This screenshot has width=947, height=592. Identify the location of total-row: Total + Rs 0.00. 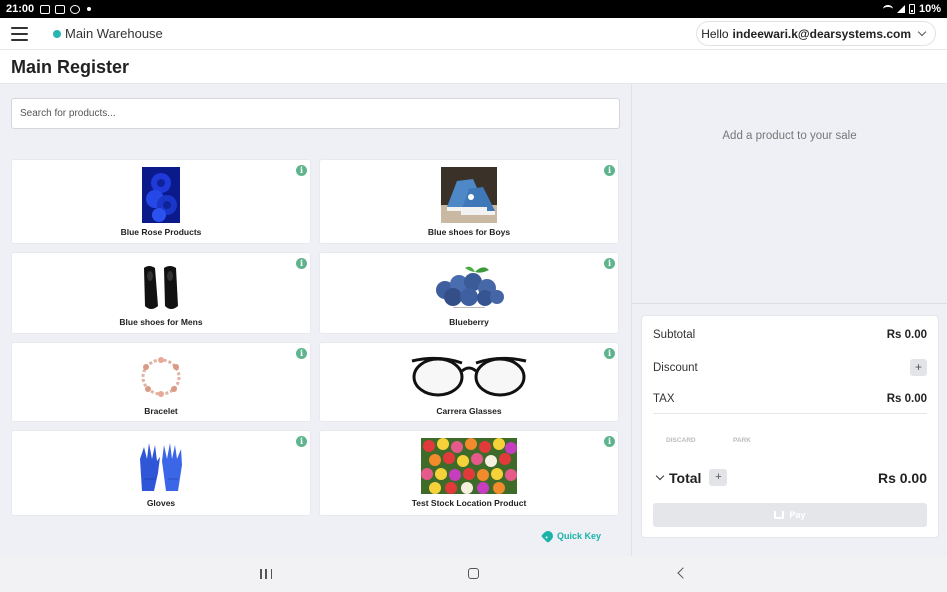
(790, 477).